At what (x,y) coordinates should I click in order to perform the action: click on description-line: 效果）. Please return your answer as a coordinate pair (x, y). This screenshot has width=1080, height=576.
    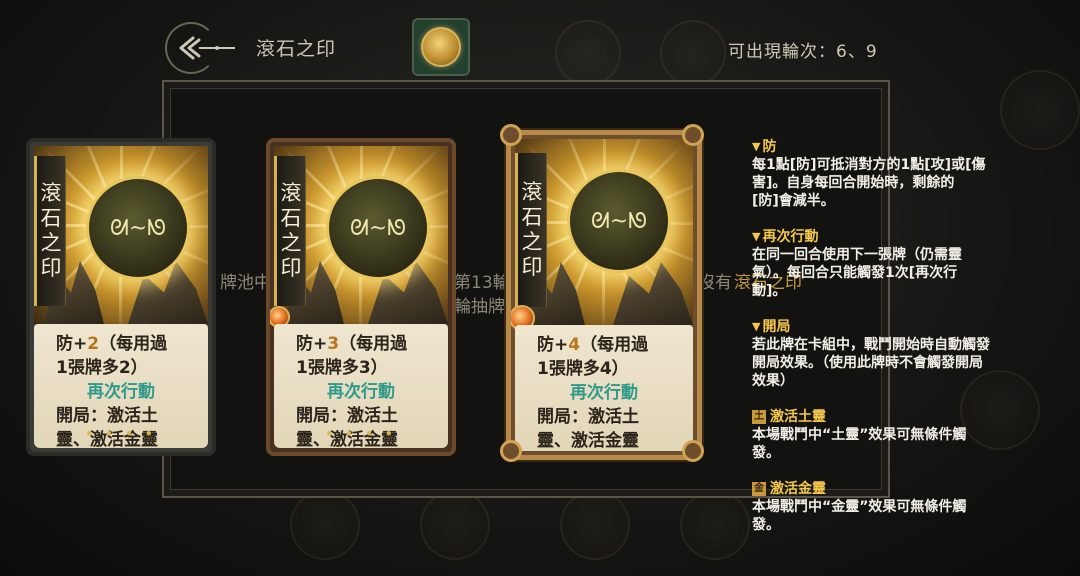
    Looking at the image, I should click on (773, 381).